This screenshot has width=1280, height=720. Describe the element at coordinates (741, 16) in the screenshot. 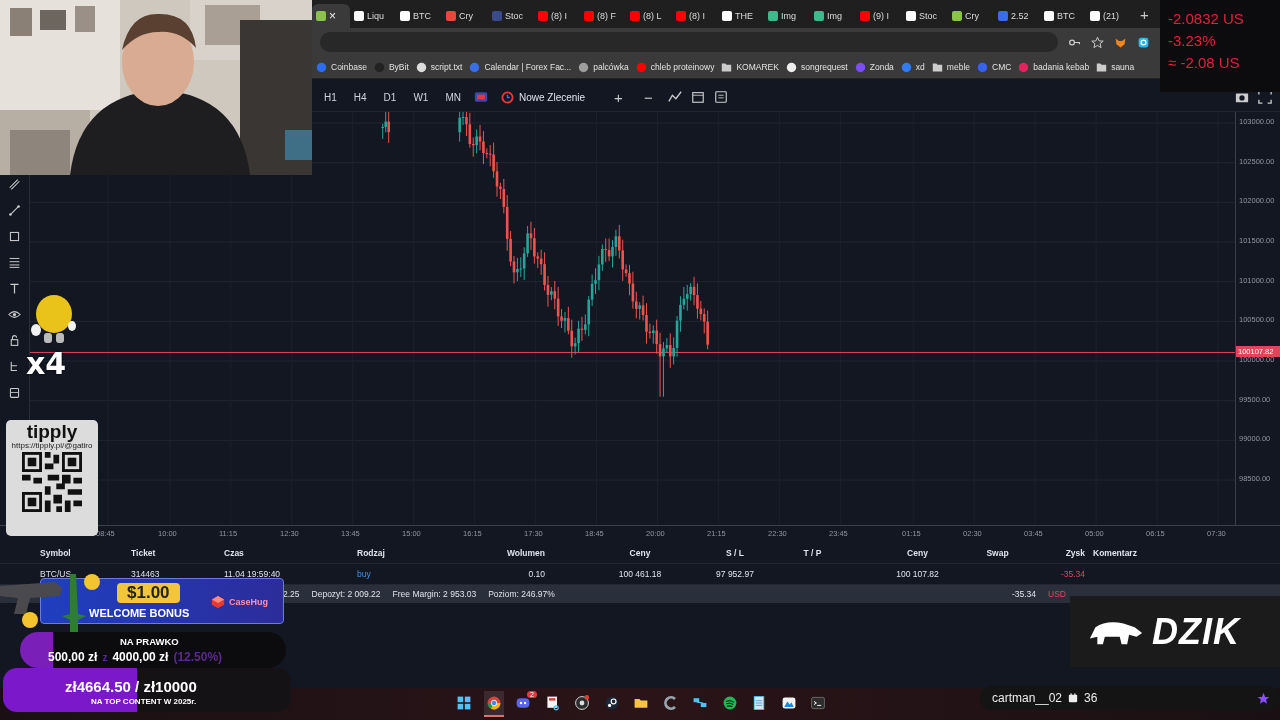

I see `browser-tab: THE` at that location.